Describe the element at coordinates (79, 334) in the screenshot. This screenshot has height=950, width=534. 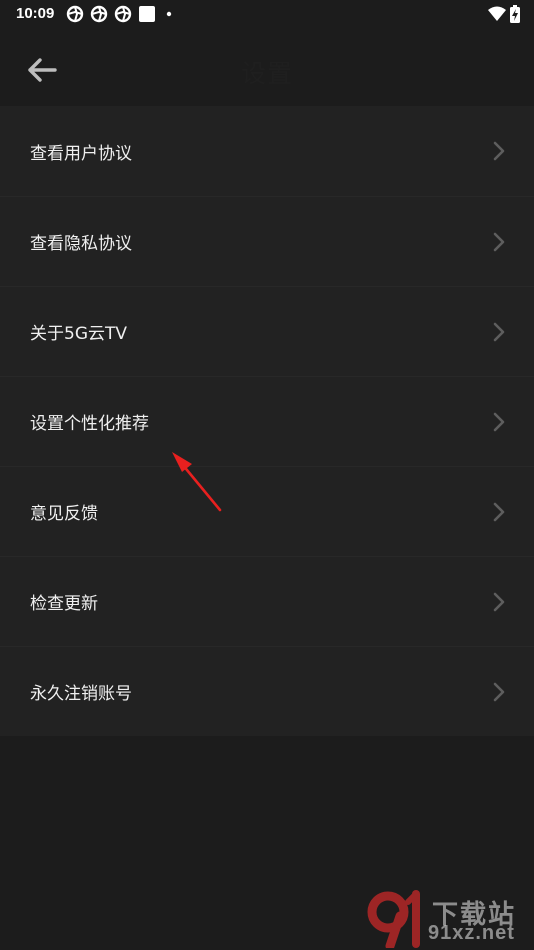
I see `settings-item-label: 关于5G云TV` at that location.